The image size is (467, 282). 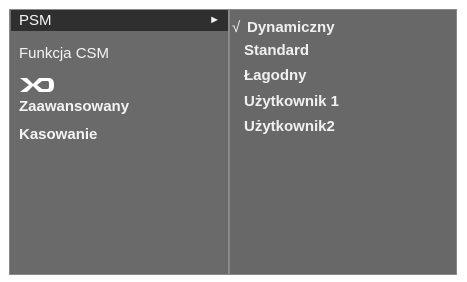 I want to click on xd-logo-svg, so click(x=37, y=85).